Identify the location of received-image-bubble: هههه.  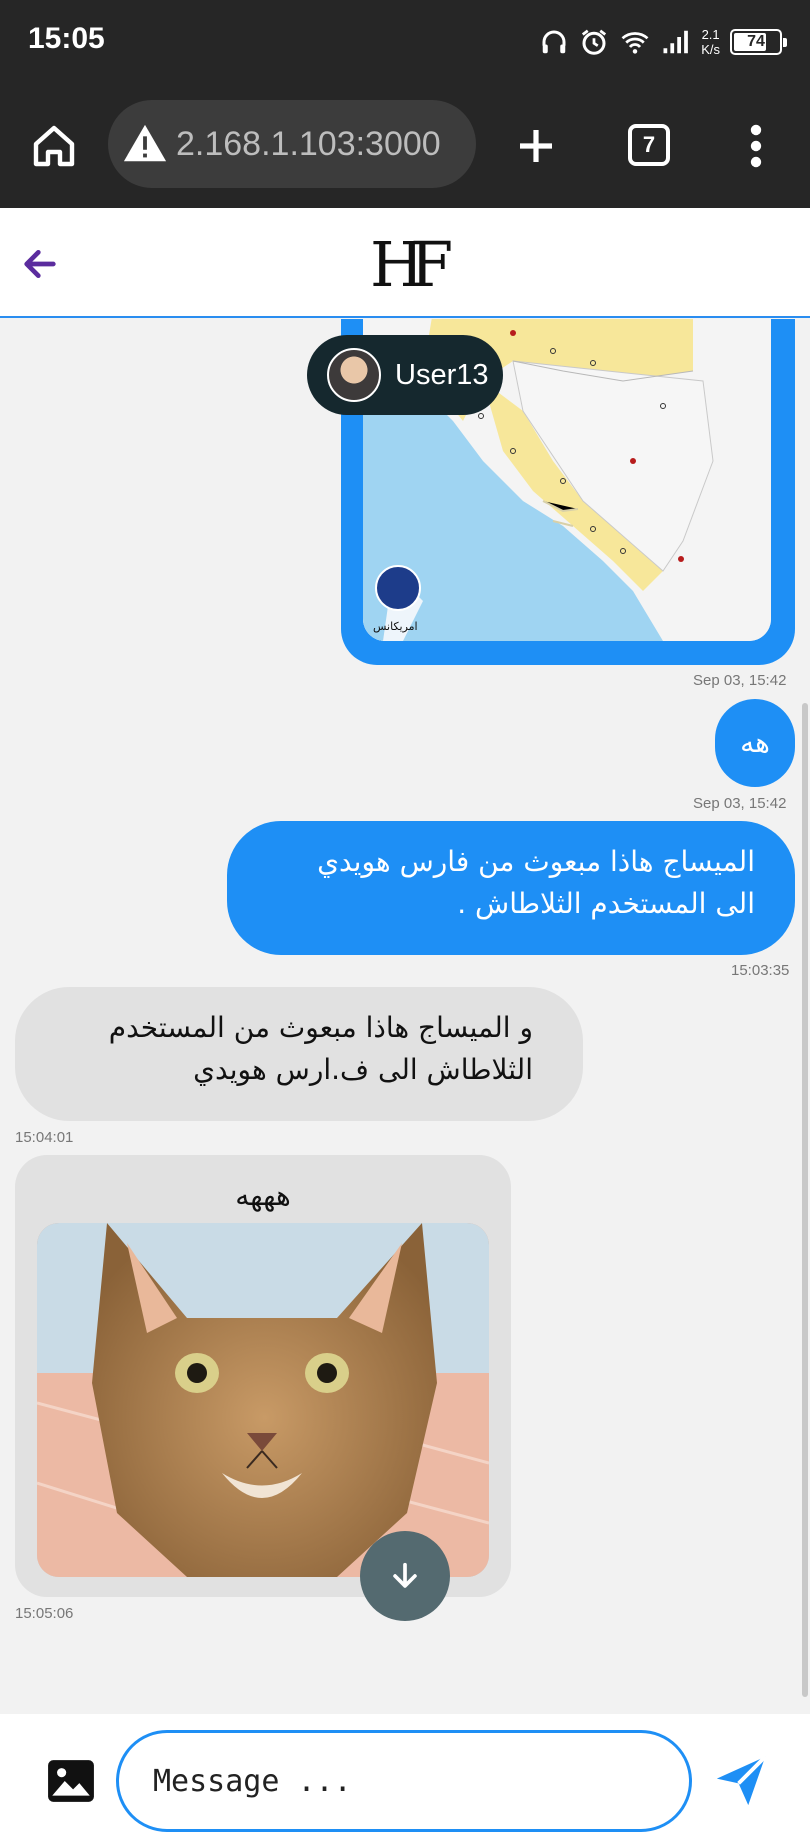
(263, 1376).